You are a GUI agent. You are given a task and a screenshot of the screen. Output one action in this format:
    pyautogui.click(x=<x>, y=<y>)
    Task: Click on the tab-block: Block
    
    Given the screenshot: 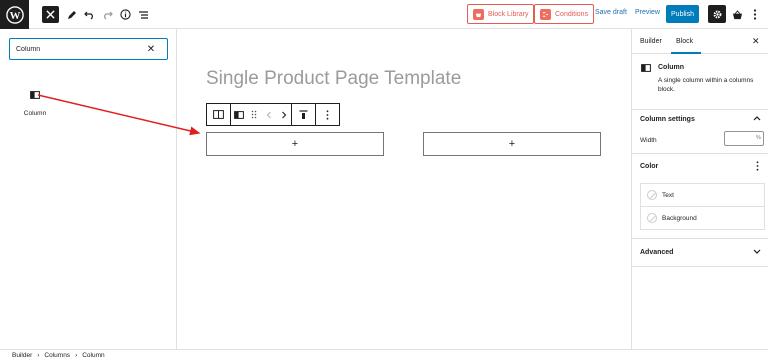 What is the action you would take?
    pyautogui.click(x=684, y=41)
    